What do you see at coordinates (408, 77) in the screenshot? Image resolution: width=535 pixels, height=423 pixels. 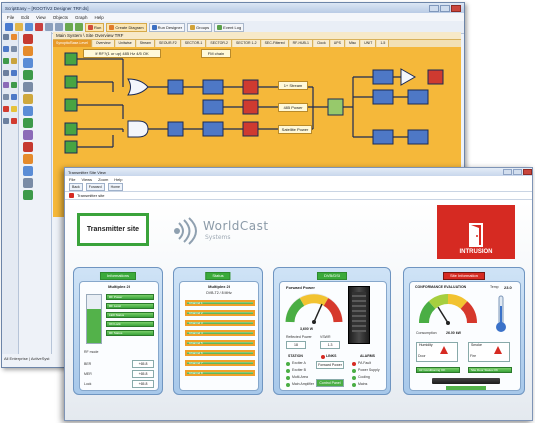 I see `buffer-gate` at bounding box center [408, 77].